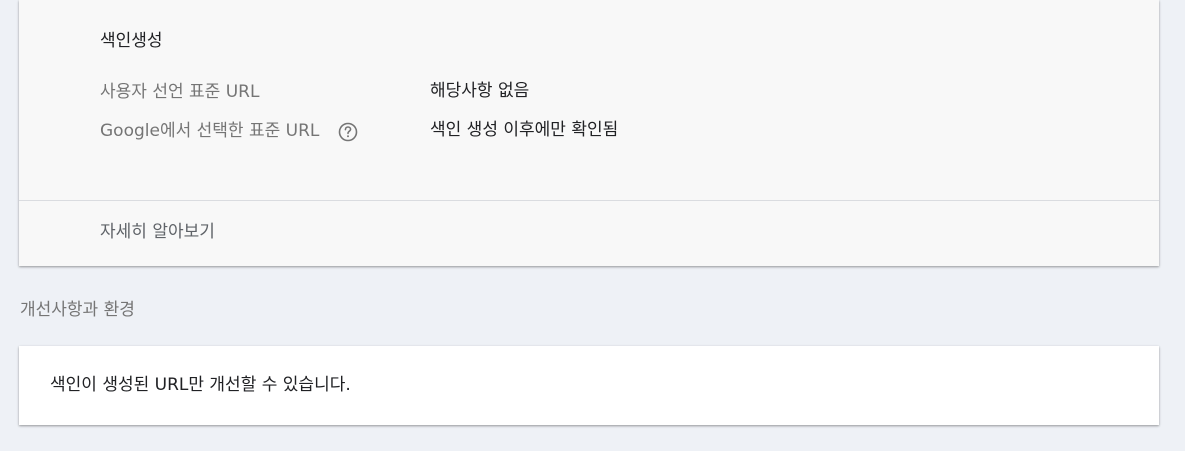 This screenshot has width=1185, height=451. Describe the element at coordinates (180, 92) in the screenshot. I see `user-declared-canonical-label: 사용자 선언 표준 URL` at that location.